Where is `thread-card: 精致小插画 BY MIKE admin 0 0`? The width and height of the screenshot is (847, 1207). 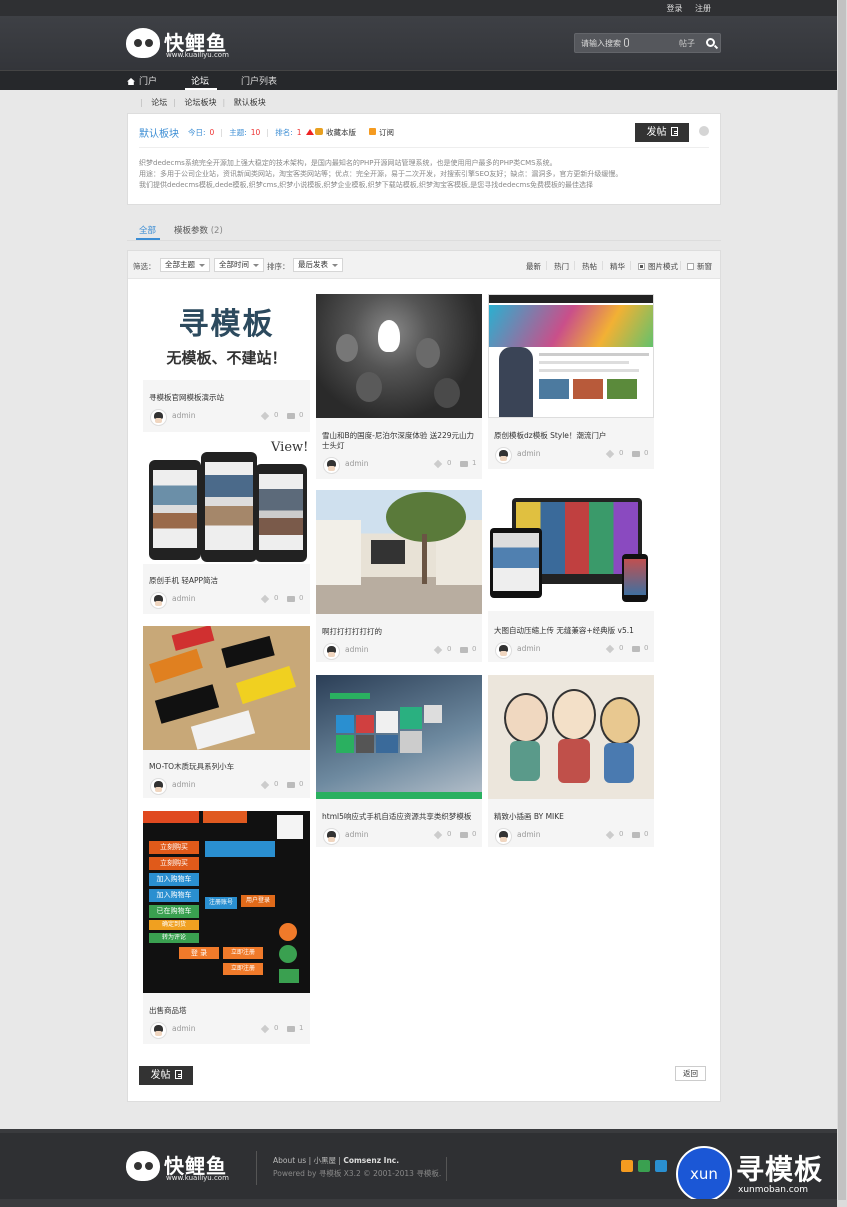
thread-card: 精致小插画 BY MIKE admin 0 0 is located at coordinates (571, 761).